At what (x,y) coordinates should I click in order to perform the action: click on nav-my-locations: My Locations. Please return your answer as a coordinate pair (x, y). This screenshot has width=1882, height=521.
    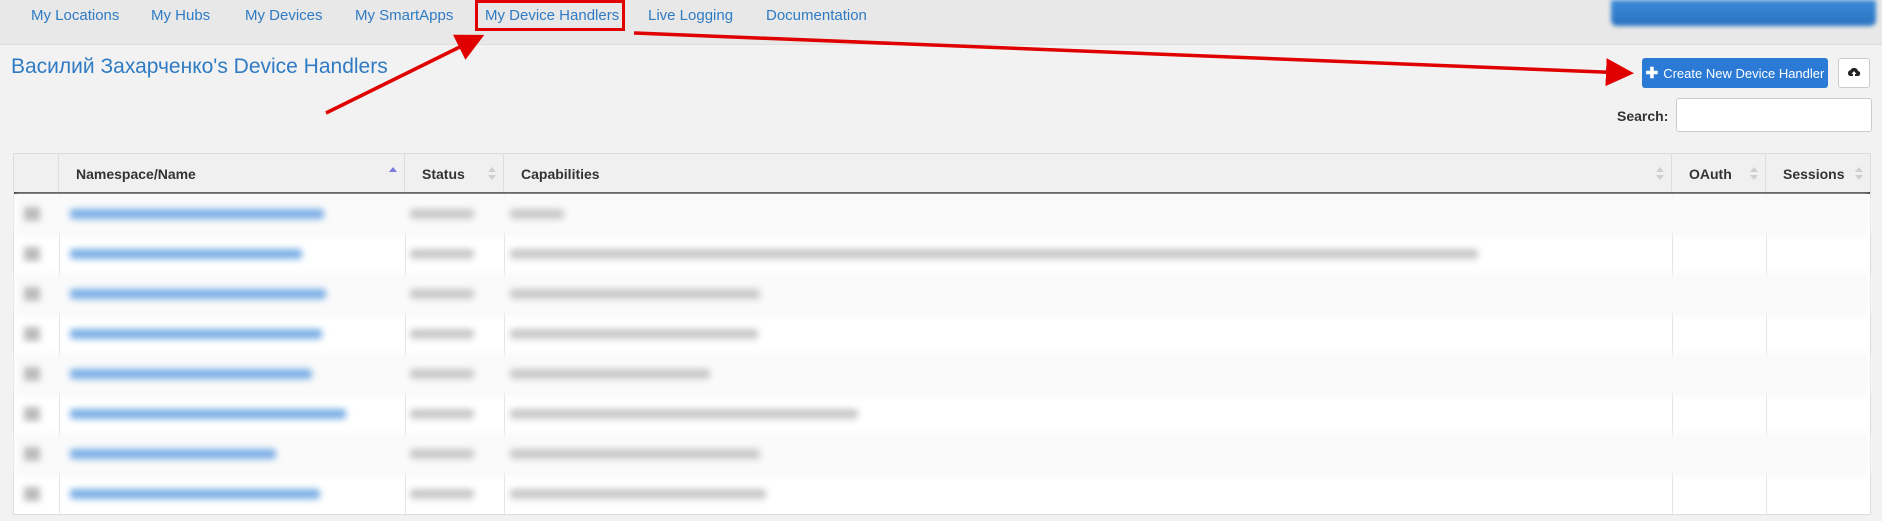
    Looking at the image, I should click on (75, 15).